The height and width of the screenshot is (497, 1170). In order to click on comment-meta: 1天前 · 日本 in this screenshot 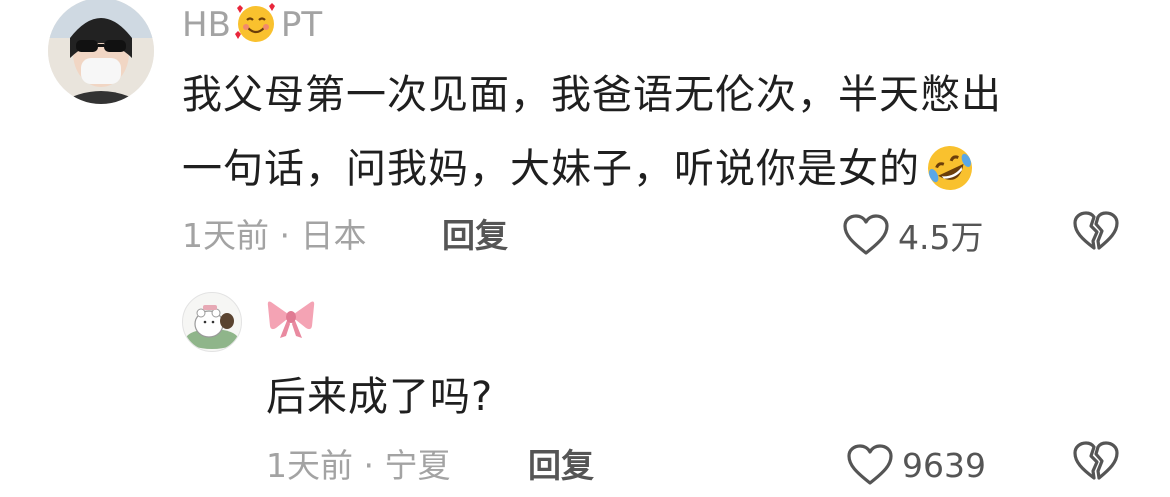, I will do `click(274, 235)`.